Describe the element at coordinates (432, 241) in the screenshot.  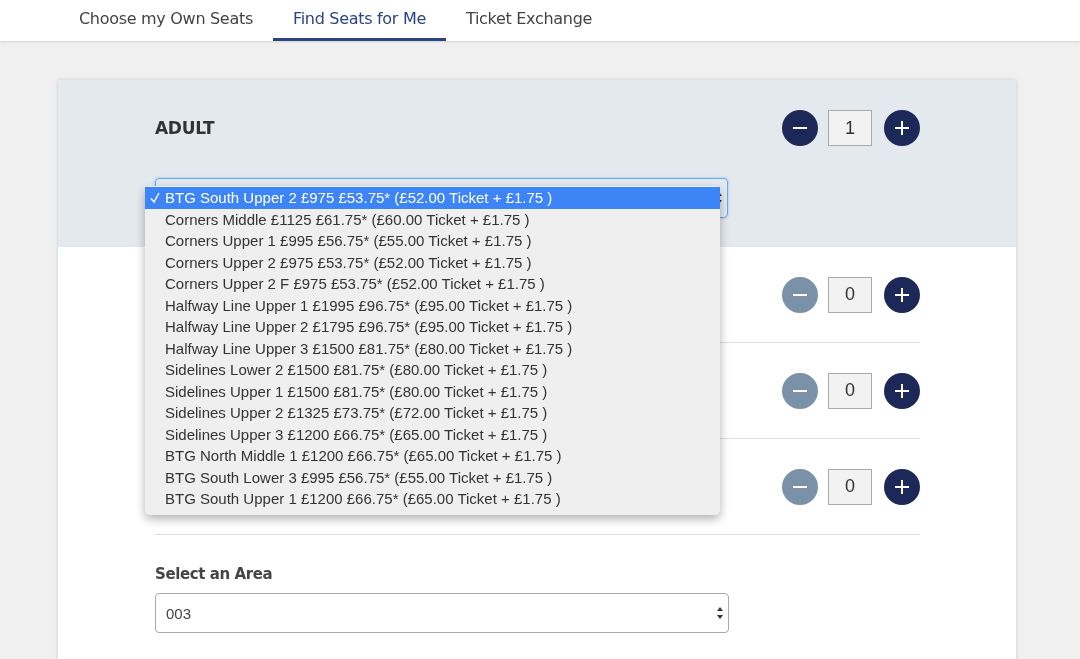
I see `dropdown-option: Corners Upper 1 £995 £56.75* (£55.00 Ticket + £1.75 )` at that location.